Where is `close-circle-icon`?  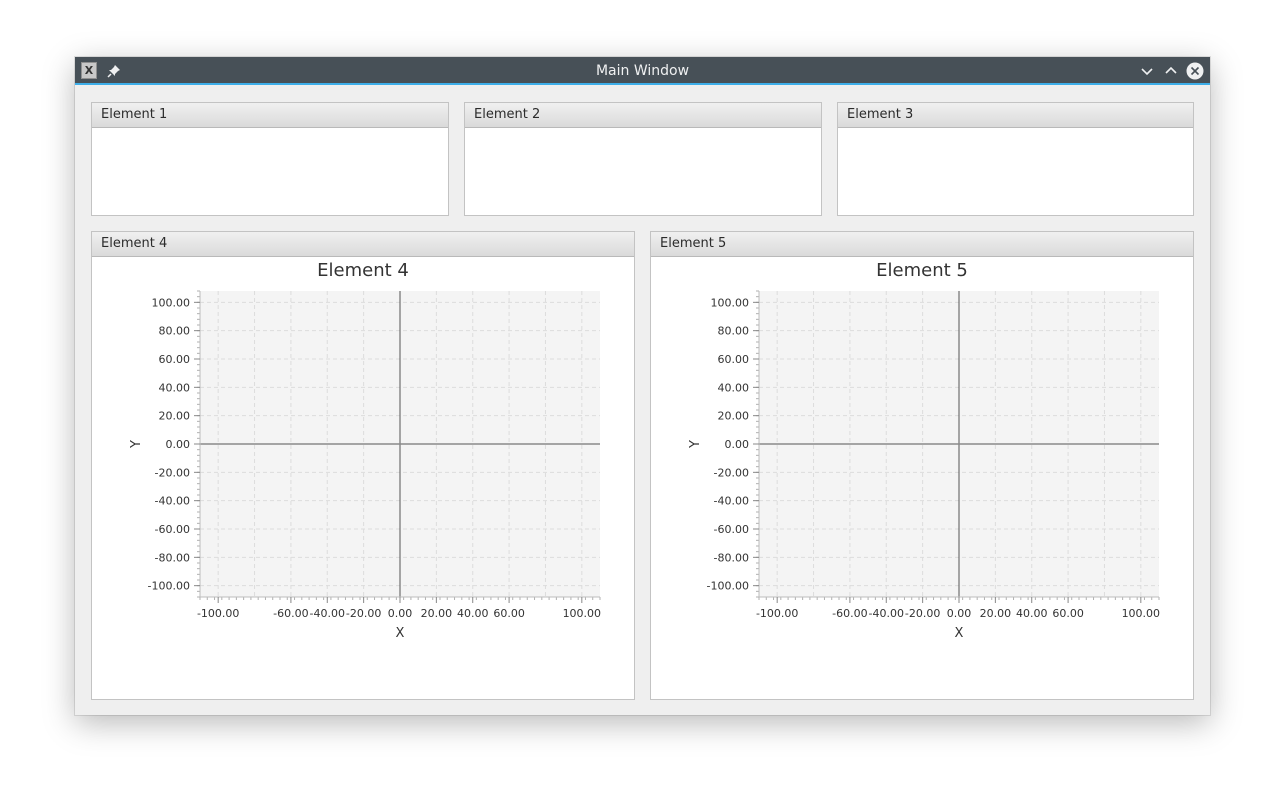
close-circle-icon is located at coordinates (1195, 71).